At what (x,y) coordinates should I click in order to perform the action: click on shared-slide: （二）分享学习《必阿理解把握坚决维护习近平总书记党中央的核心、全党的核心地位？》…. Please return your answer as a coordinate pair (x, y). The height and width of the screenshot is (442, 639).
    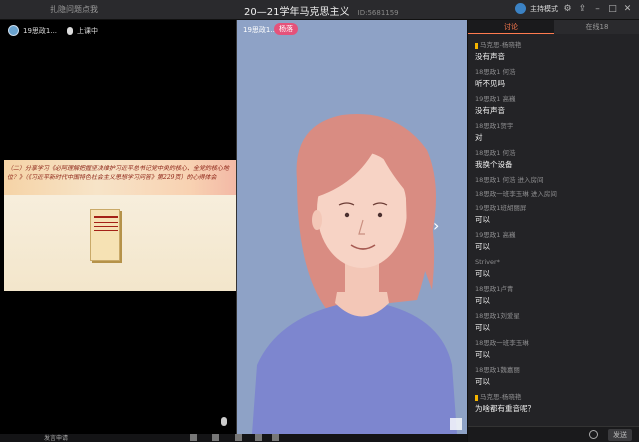
    Looking at the image, I should click on (120, 225).